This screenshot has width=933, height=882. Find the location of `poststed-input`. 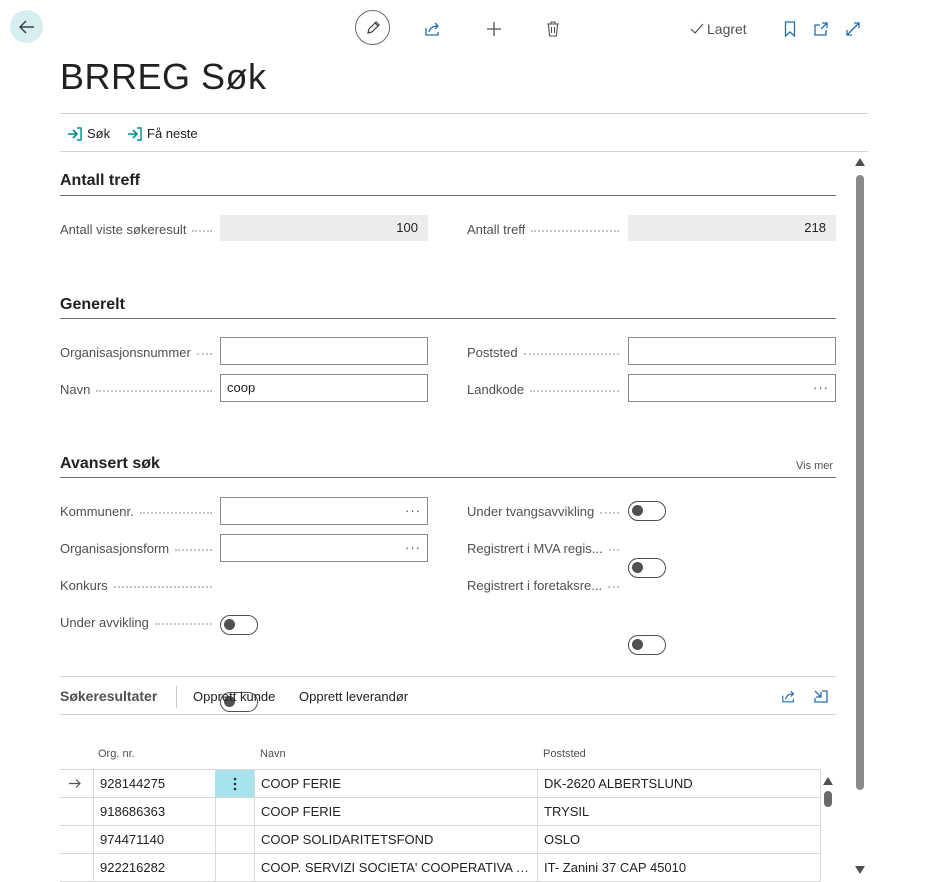

poststed-input is located at coordinates (732, 351).